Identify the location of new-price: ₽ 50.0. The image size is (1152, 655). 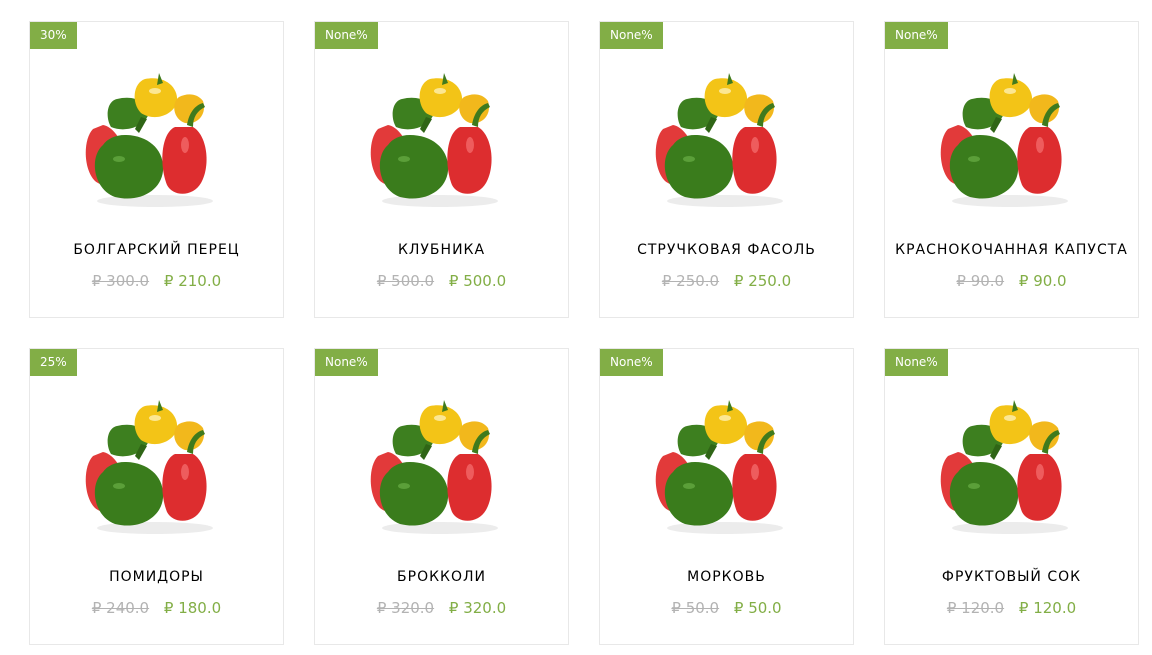
(757, 608).